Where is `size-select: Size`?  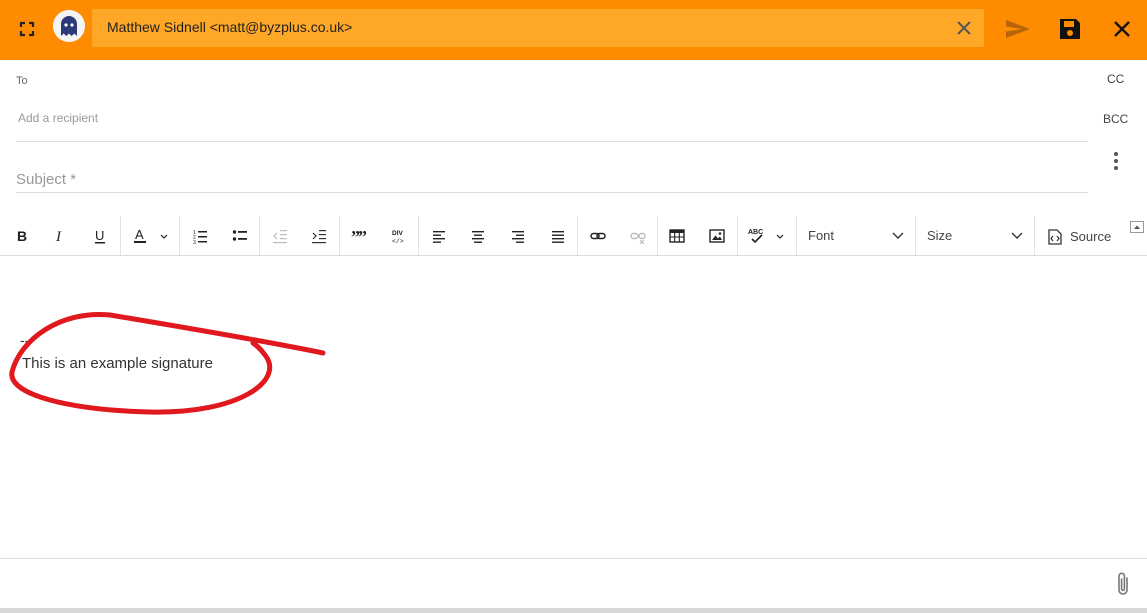 size-select: Size is located at coordinates (975, 236).